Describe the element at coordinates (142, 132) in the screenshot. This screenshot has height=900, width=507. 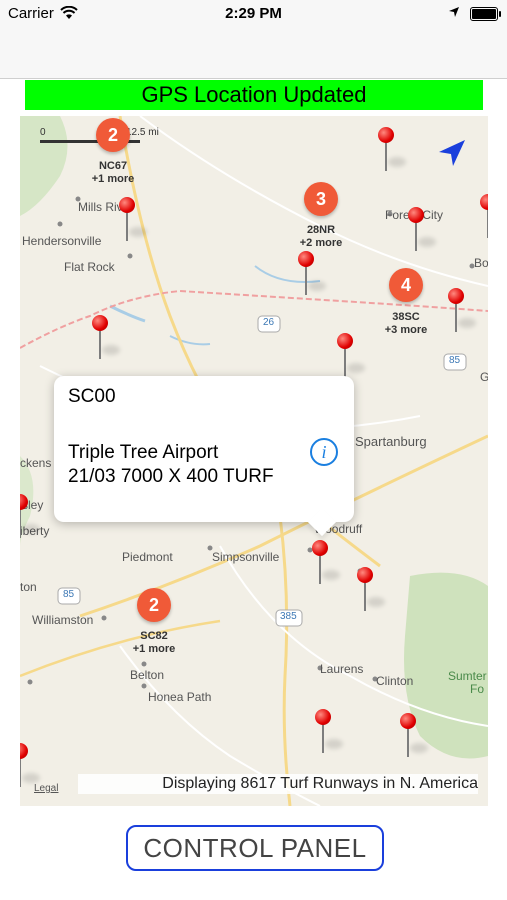
I see `scale-max: 12.5 mi` at that location.